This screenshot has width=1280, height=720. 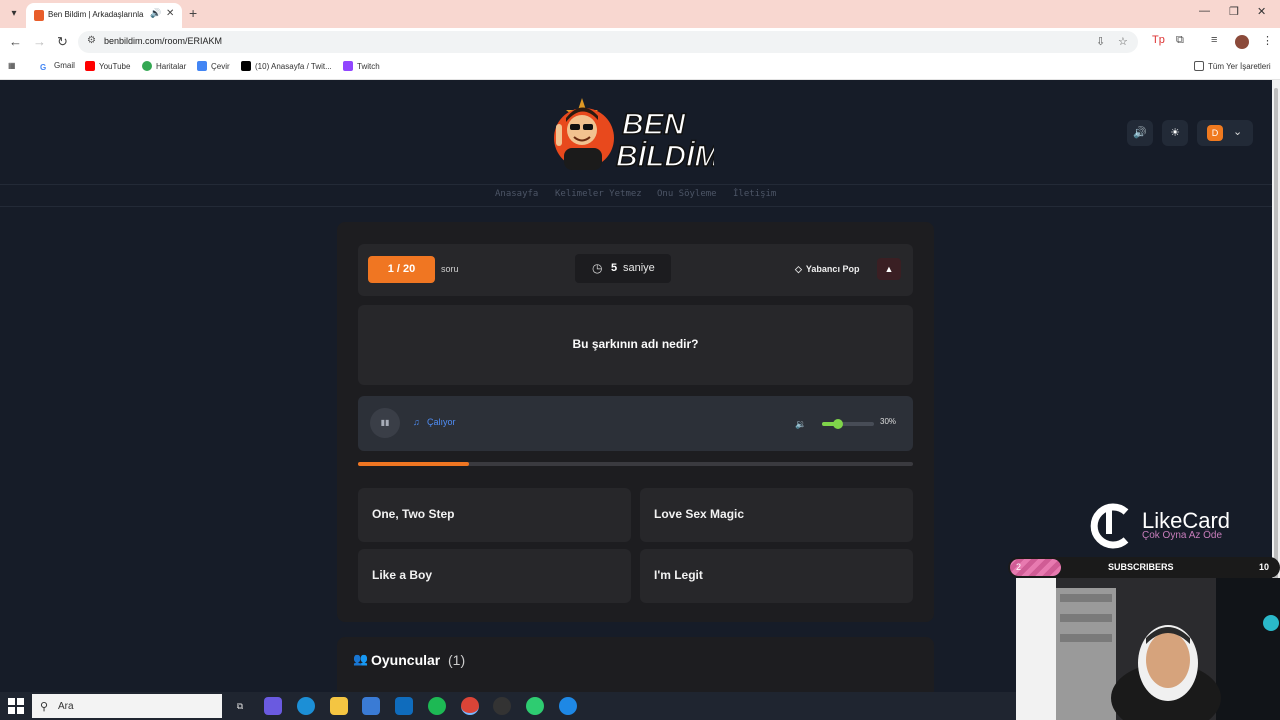 What do you see at coordinates (12, 65) in the screenshot?
I see `apps-grid-icon: ▦` at bounding box center [12, 65].